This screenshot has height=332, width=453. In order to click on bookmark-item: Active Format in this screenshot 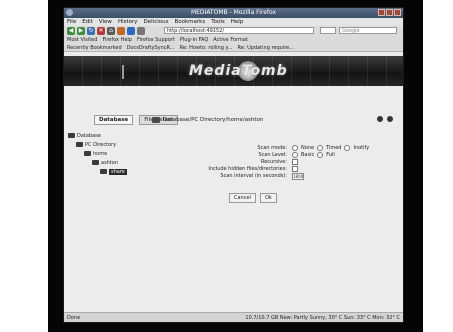, I will do `click(230, 40)`.